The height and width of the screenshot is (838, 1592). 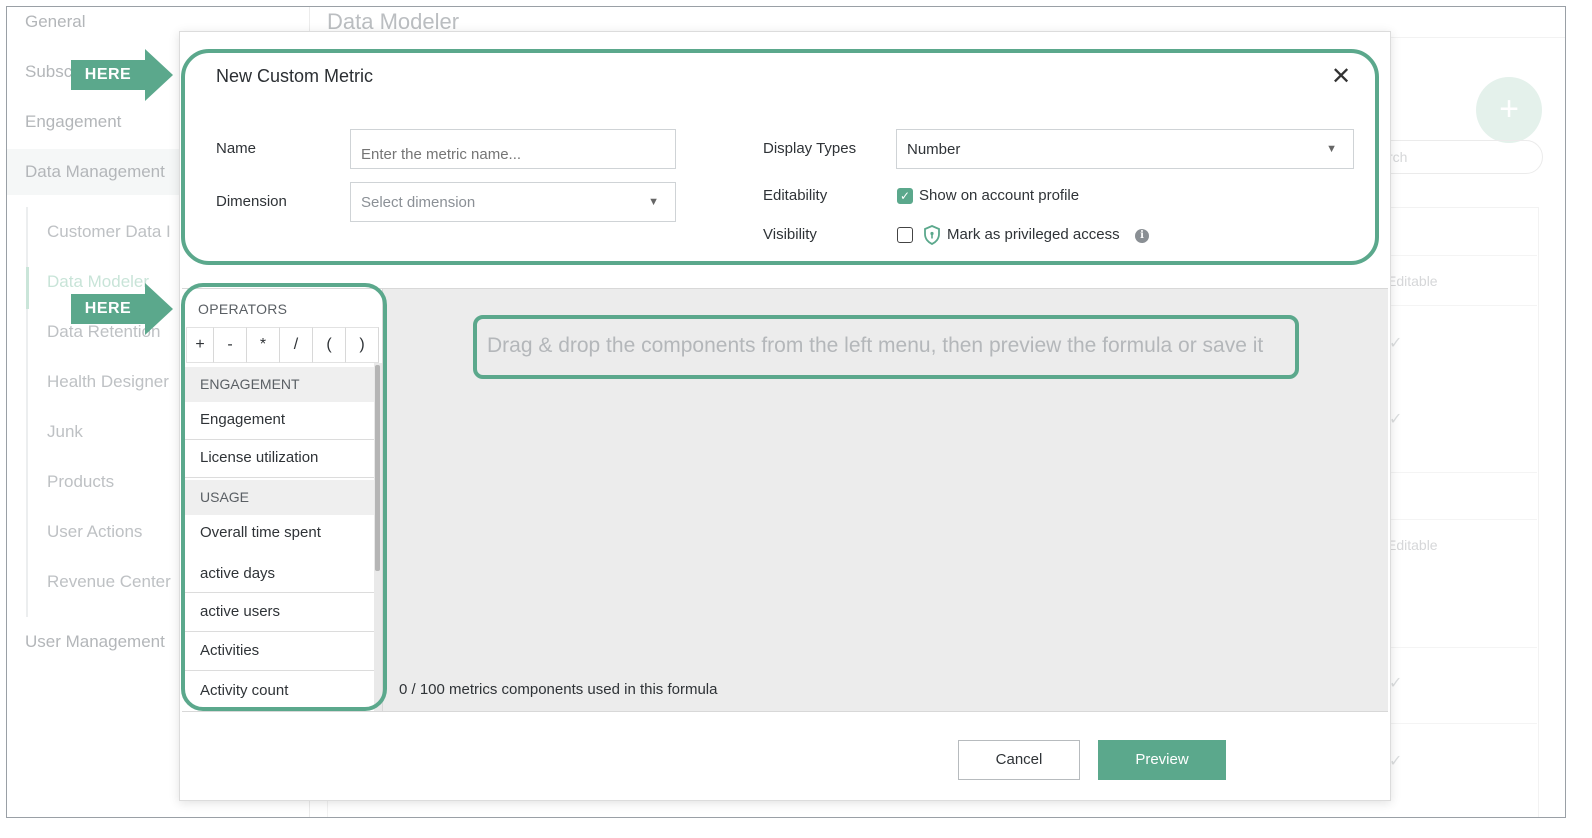 What do you see at coordinates (279, 534) in the screenshot?
I see `component-overall-time-spent: Overall time spent` at bounding box center [279, 534].